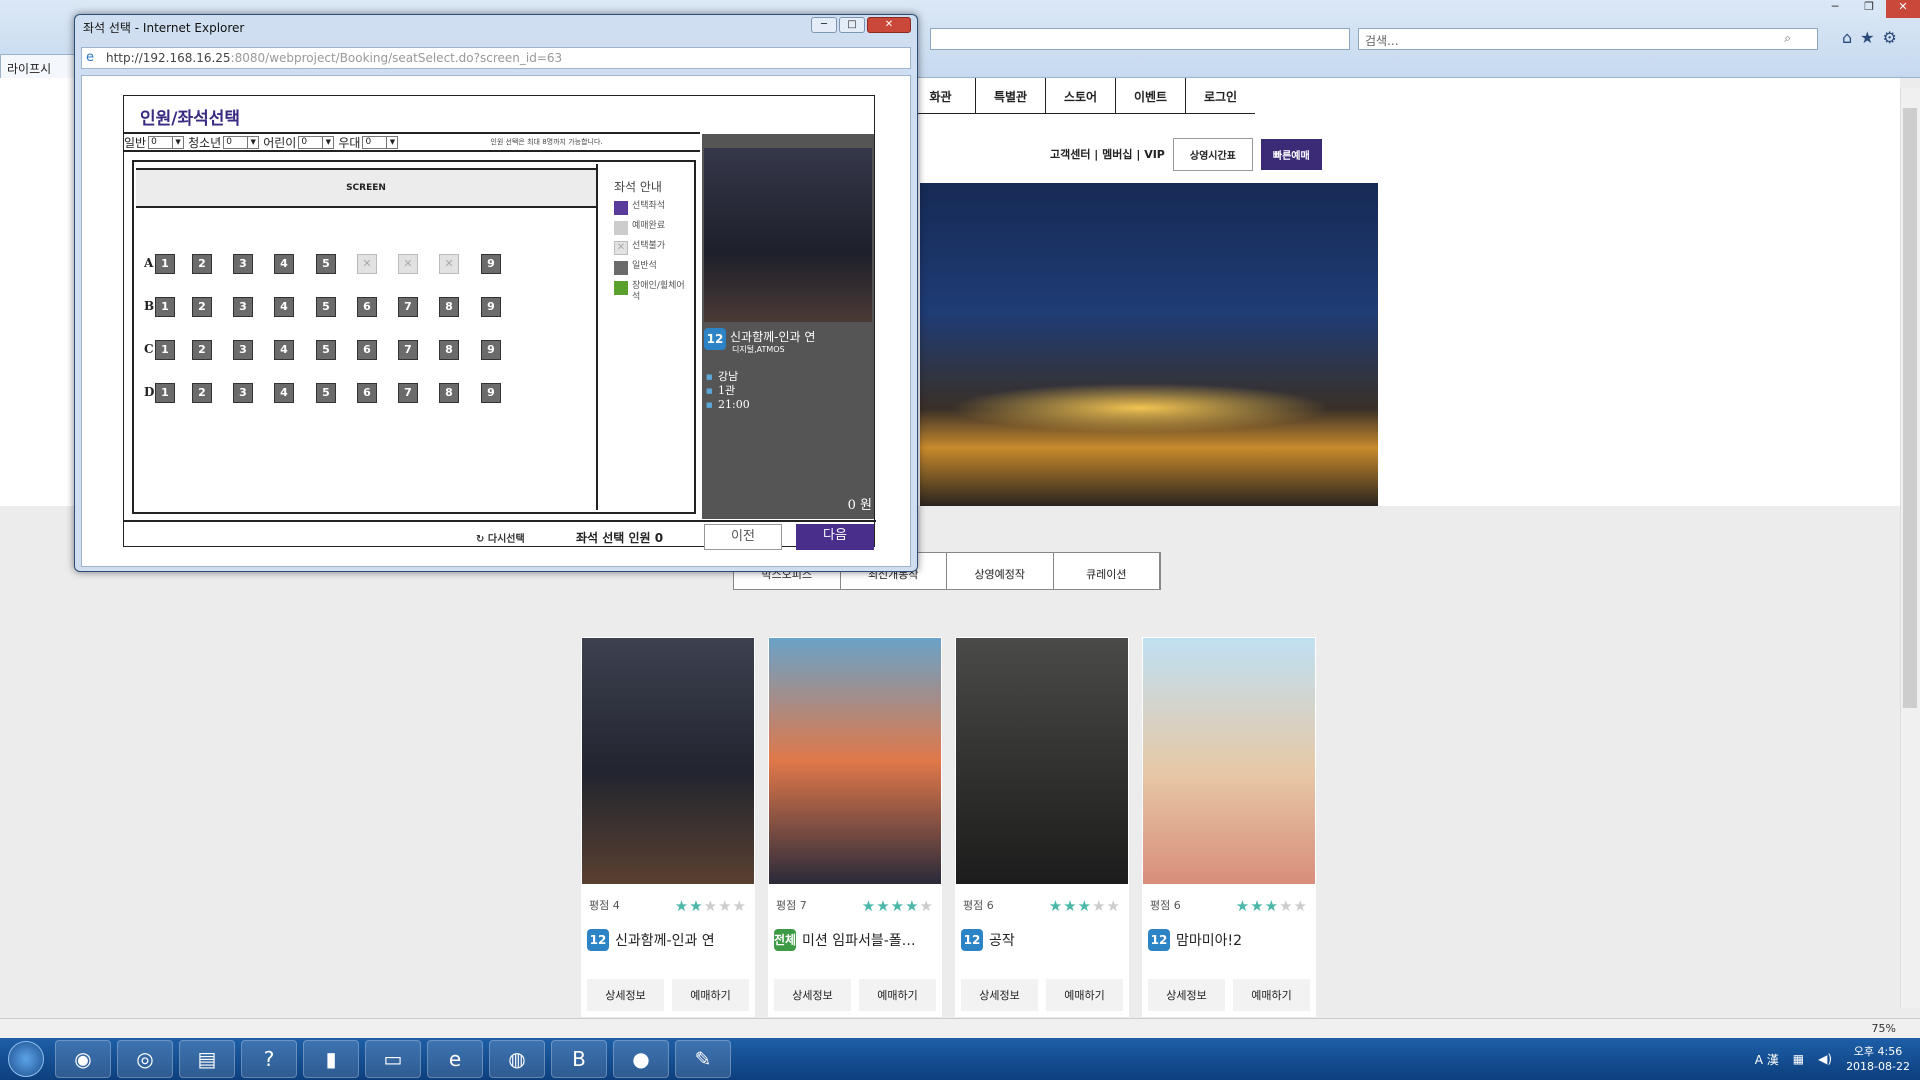 The width and height of the screenshot is (1920, 1080). What do you see at coordinates (1890, 39) in the screenshot?
I see `settings-gear-icon: ⚙` at bounding box center [1890, 39].